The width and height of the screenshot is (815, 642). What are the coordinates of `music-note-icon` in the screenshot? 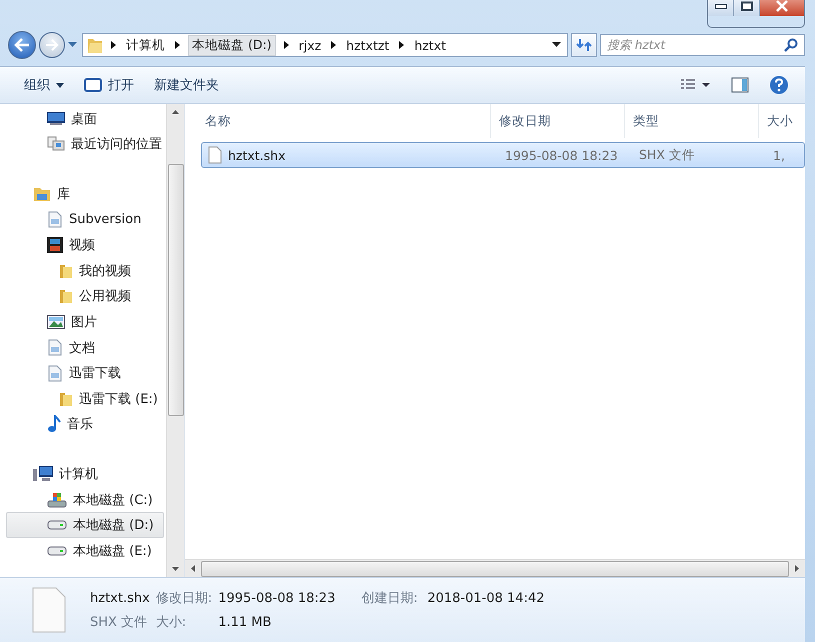 It's located at (54, 424).